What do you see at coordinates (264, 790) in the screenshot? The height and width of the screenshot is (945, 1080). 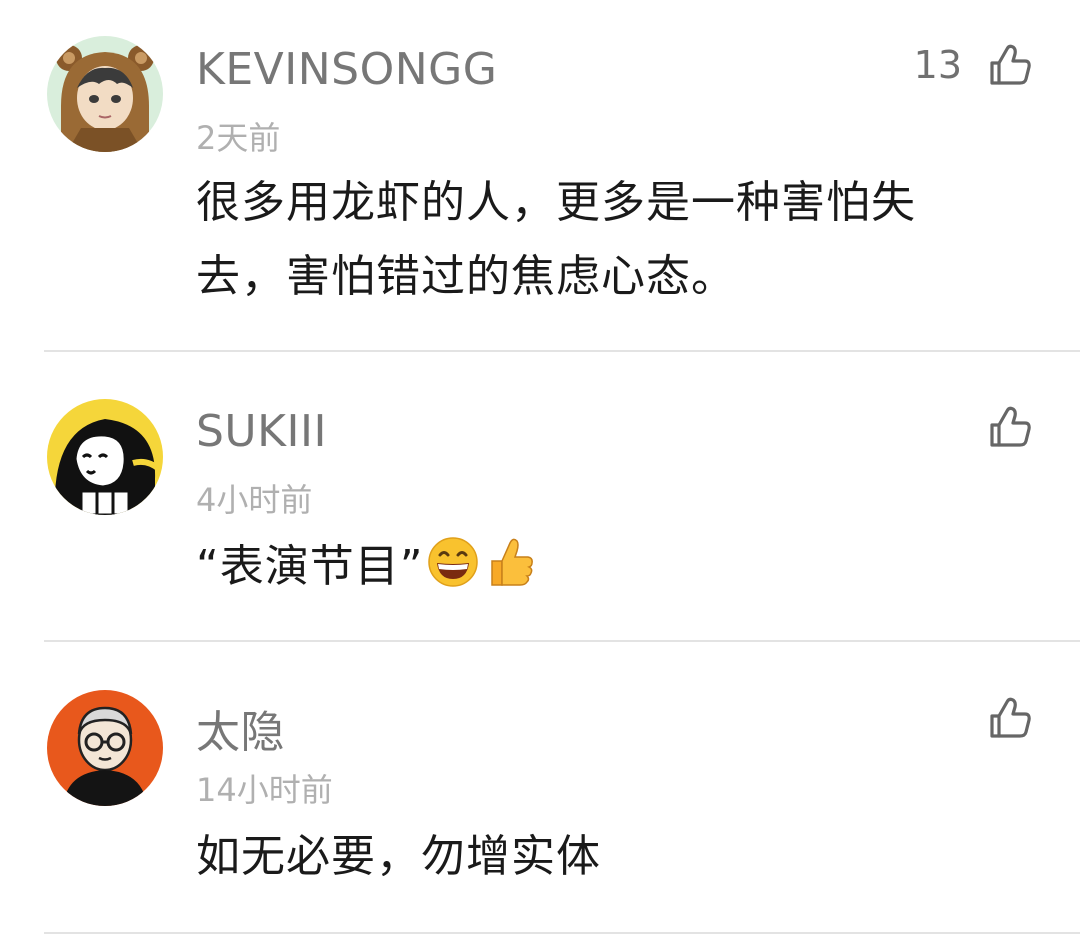 I see `timestamp: 14小时前` at bounding box center [264, 790].